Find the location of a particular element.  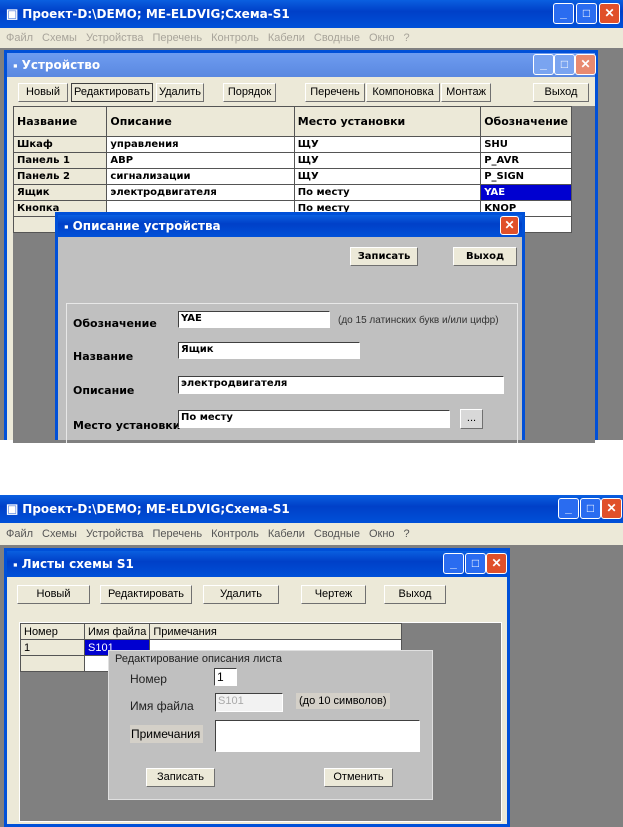

notes-input is located at coordinates (317, 736).